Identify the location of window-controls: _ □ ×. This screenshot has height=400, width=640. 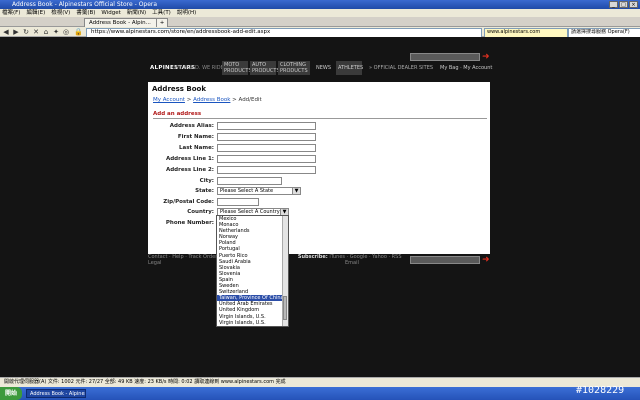
(623, 4).